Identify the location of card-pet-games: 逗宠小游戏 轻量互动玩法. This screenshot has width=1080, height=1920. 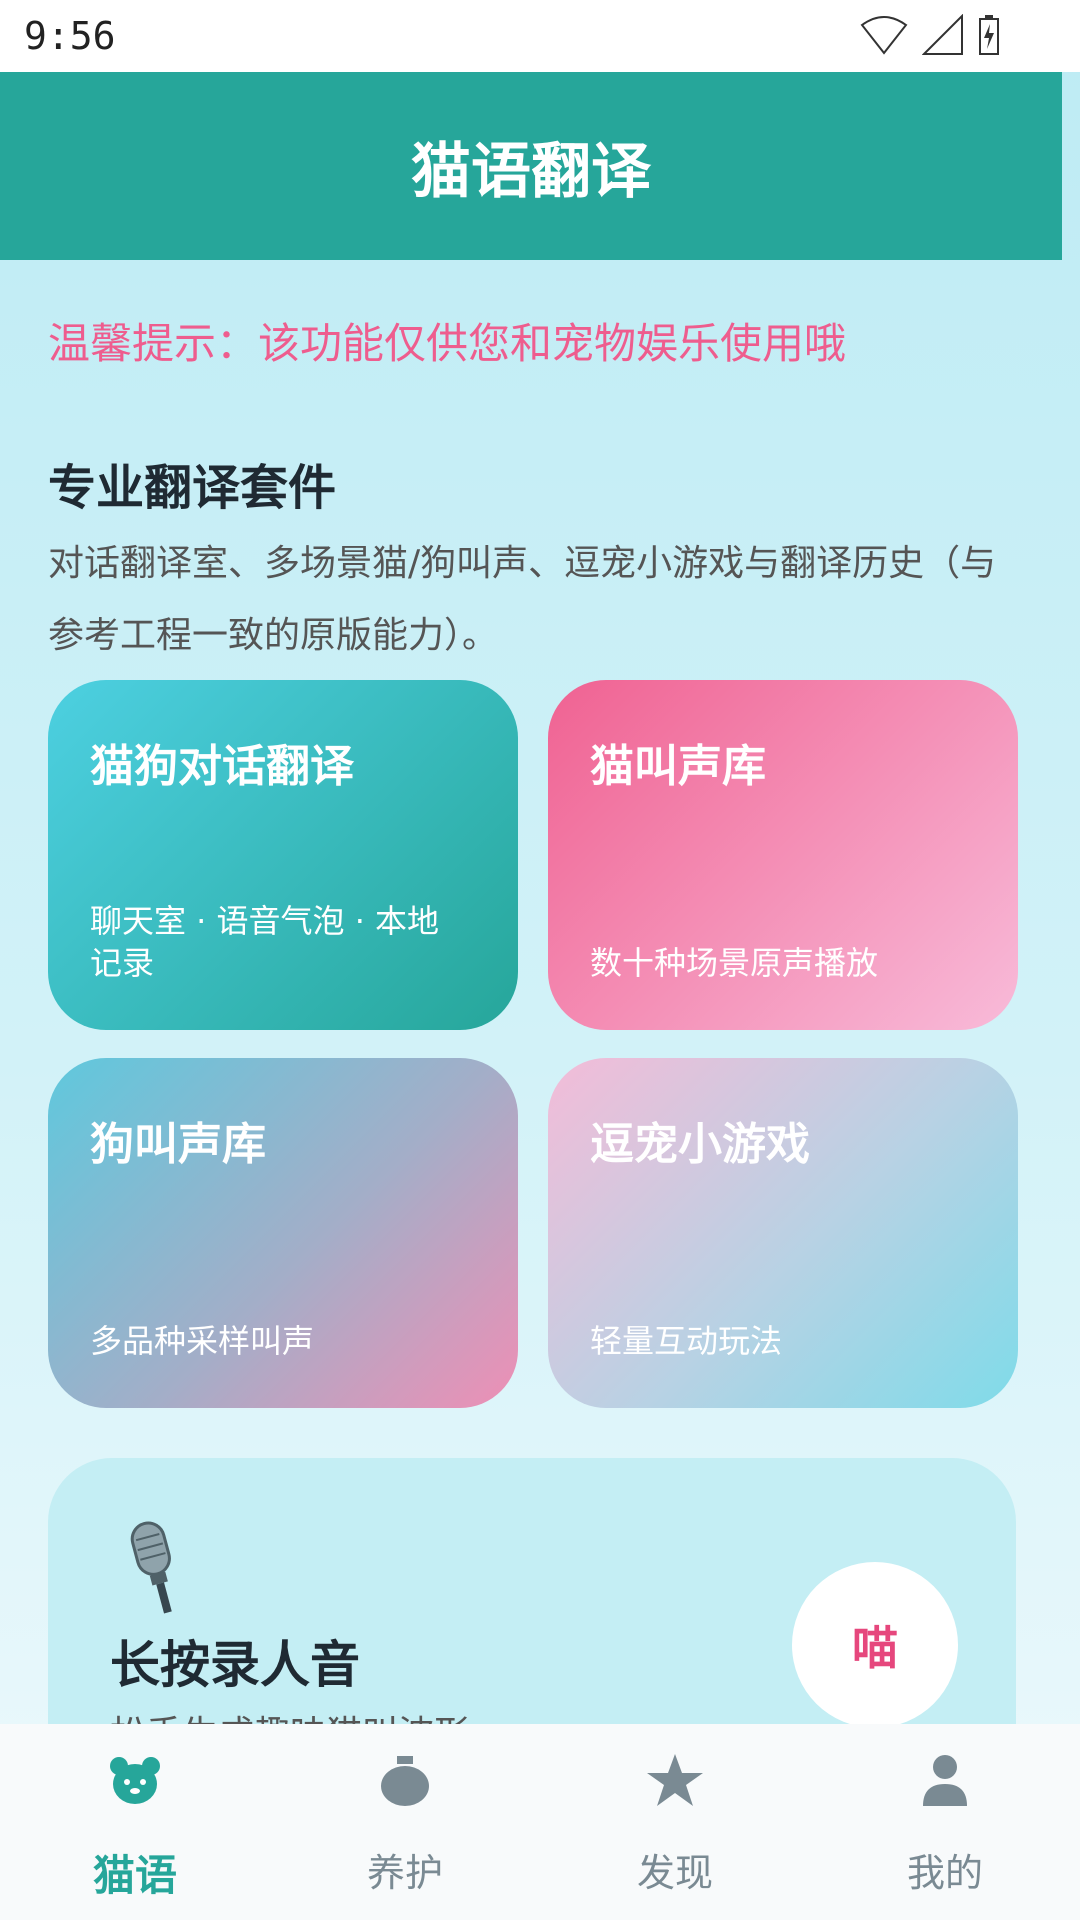
(783, 1233).